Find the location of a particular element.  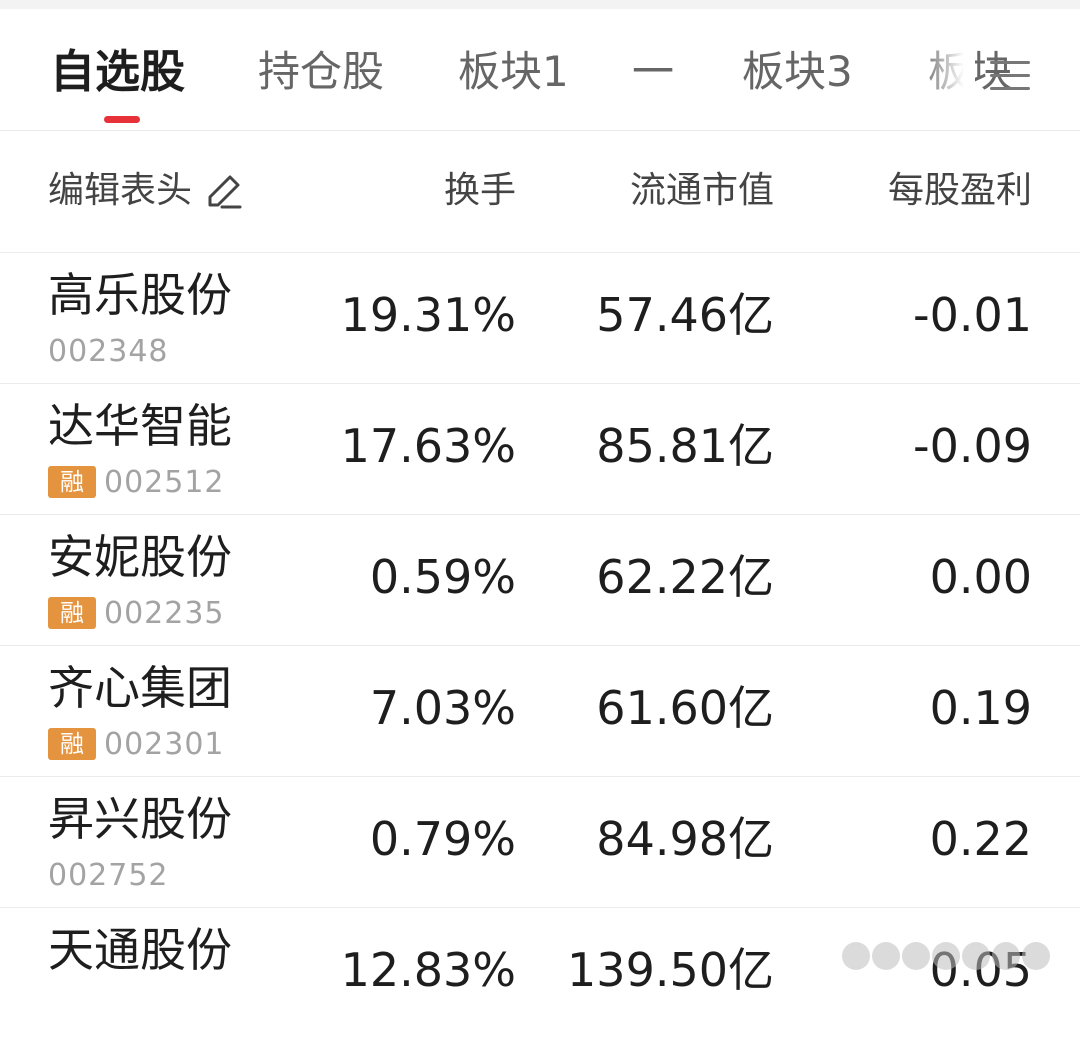

stock-code: 002752 is located at coordinates (108, 875).